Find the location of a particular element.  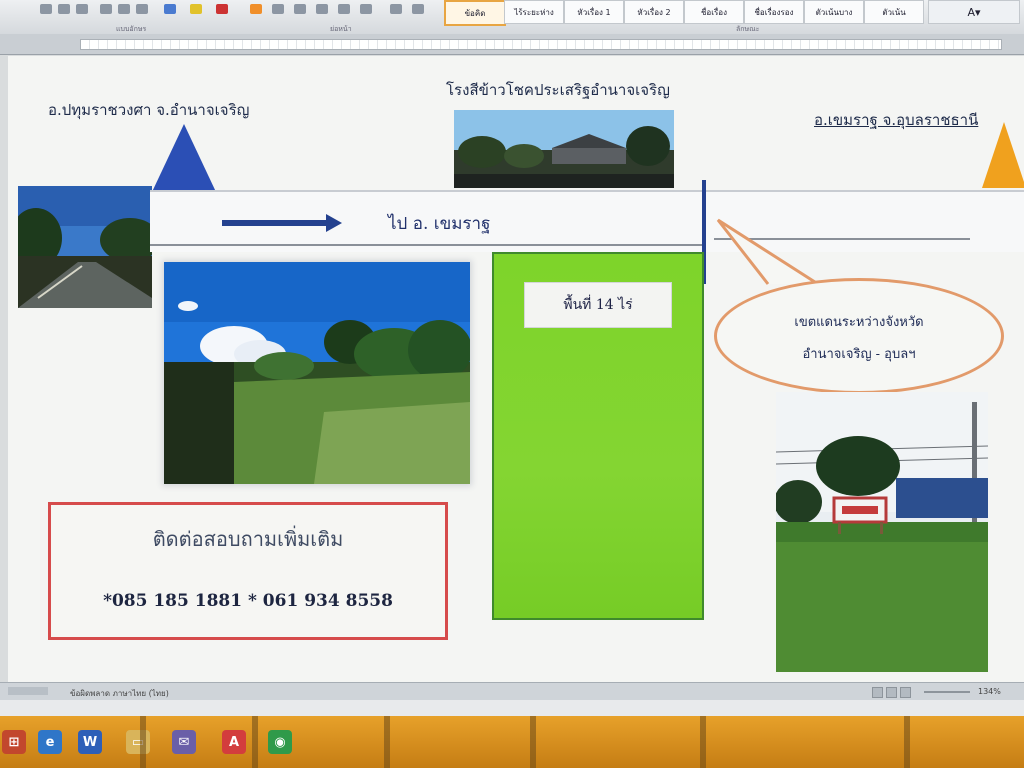

style-subtle-emphasis: ตัวเน้นบาง is located at coordinates (834, 12).